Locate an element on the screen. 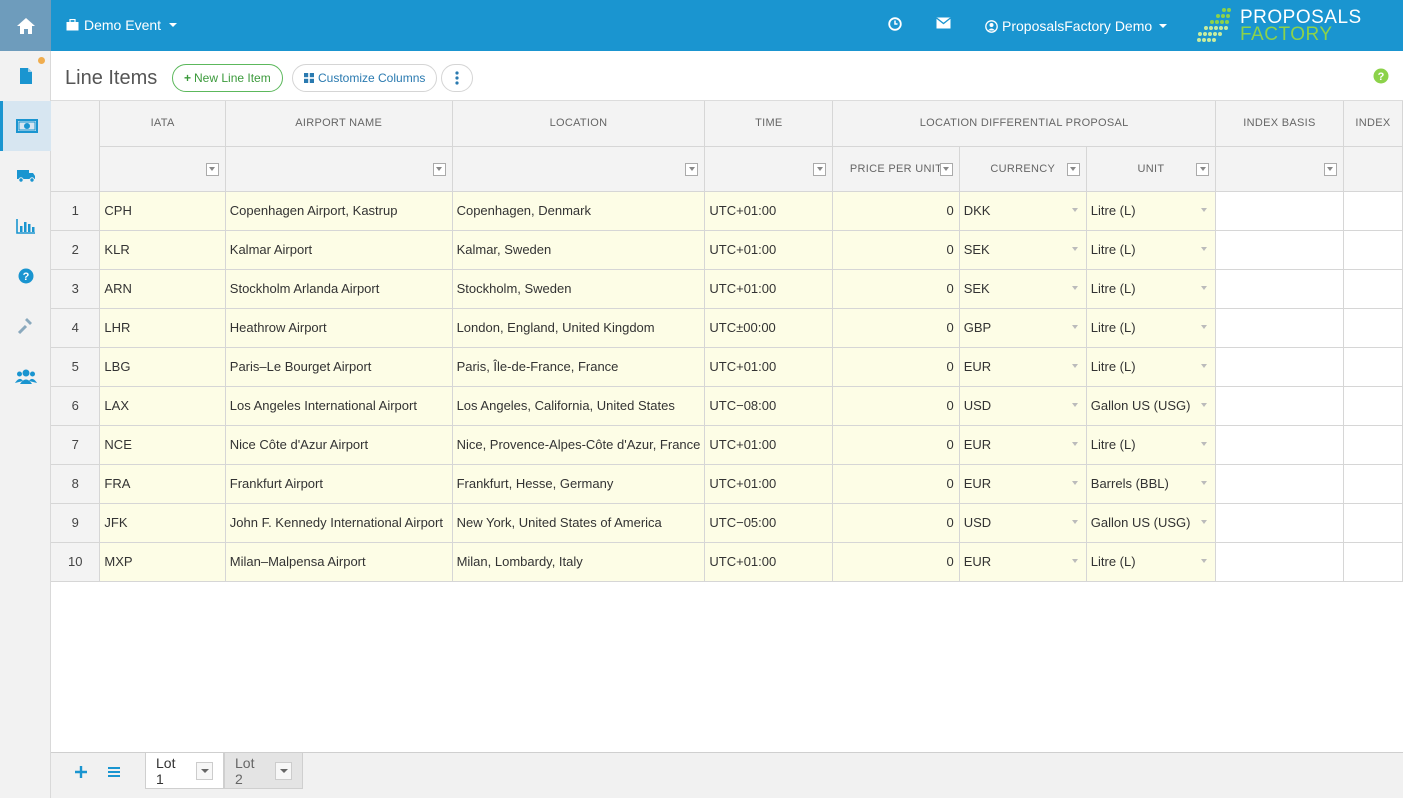 This screenshot has height=798, width=1403. location-cell: Paris, Île-de-France, France is located at coordinates (579, 367).